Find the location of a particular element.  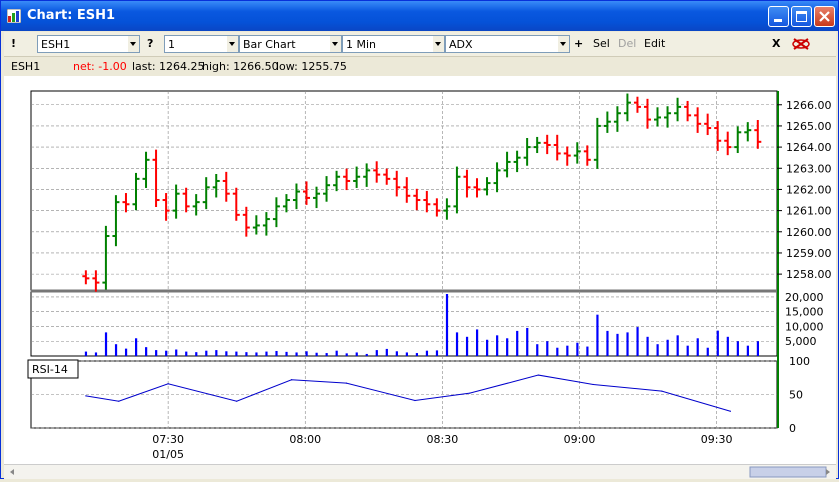

chart-type-combo: Bar Chart is located at coordinates (290, 44).